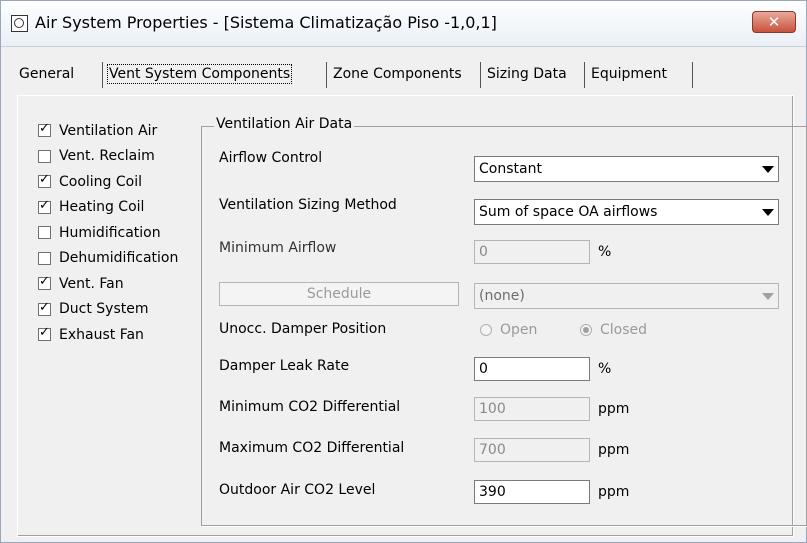  Describe the element at coordinates (284, 366) in the screenshot. I see `leak-rate-label: Damper Leak Rate` at that location.